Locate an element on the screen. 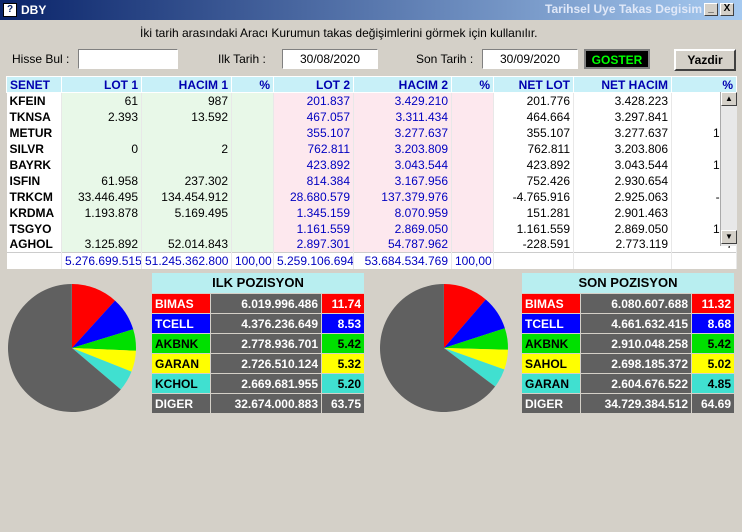 The height and width of the screenshot is (532, 742). grid-cell: 3.167.956 is located at coordinates (402, 180).